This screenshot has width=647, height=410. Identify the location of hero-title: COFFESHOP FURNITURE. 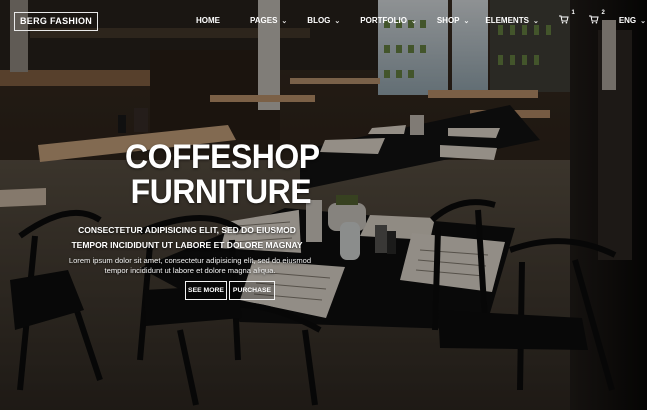
(222, 175).